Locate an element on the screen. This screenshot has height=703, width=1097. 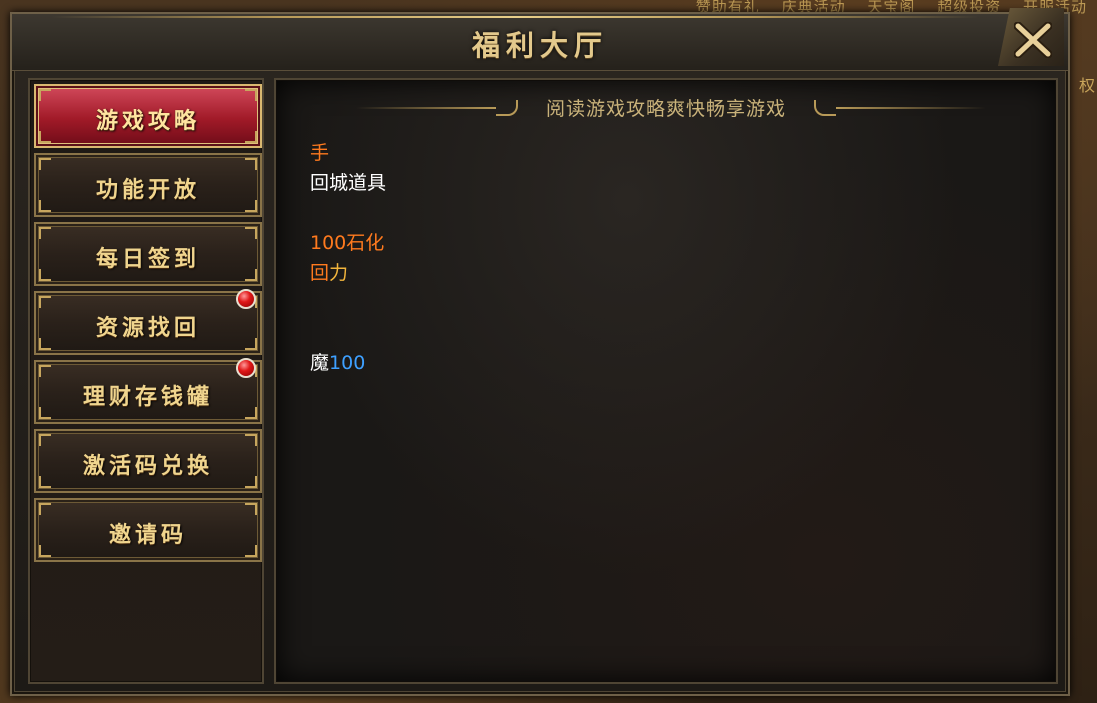
guide-line: 回城道具 is located at coordinates (348, 183).